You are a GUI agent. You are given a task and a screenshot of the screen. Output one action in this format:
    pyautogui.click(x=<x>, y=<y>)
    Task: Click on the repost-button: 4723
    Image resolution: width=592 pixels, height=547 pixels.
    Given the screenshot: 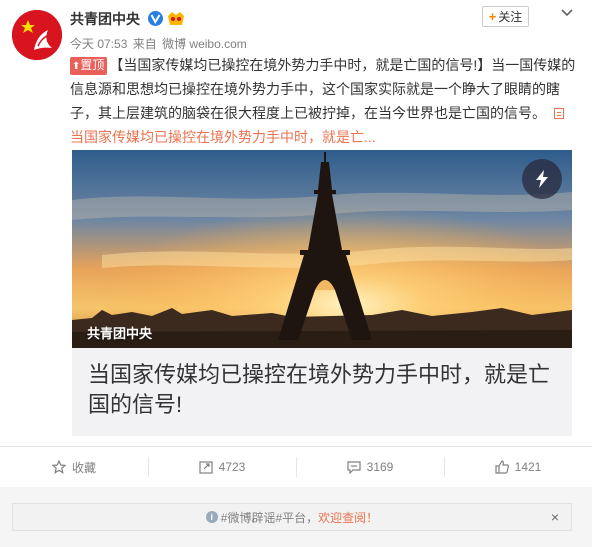 What is the action you would take?
    pyautogui.click(x=222, y=467)
    